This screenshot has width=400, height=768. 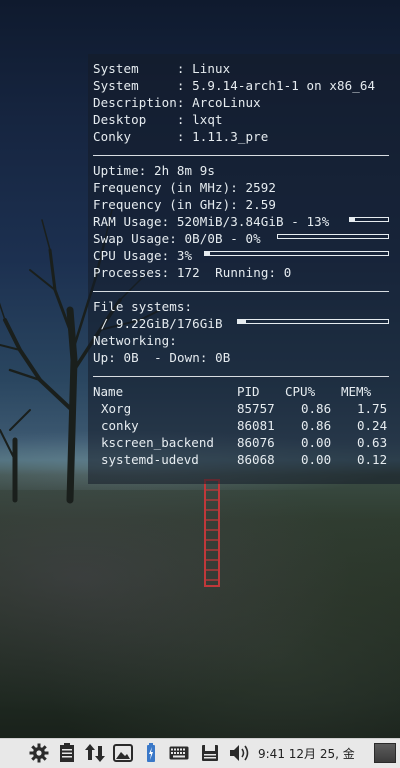 What do you see at coordinates (104, 357) in the screenshot?
I see `upload-label: Up:` at bounding box center [104, 357].